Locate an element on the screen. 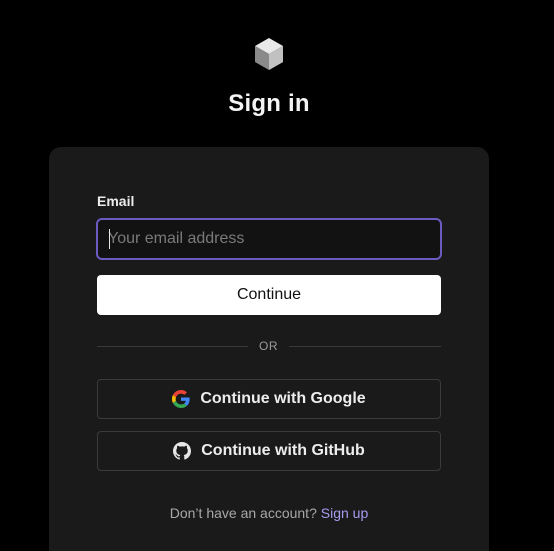 The width and height of the screenshot is (554, 551). continue-button: Continue is located at coordinates (269, 295).